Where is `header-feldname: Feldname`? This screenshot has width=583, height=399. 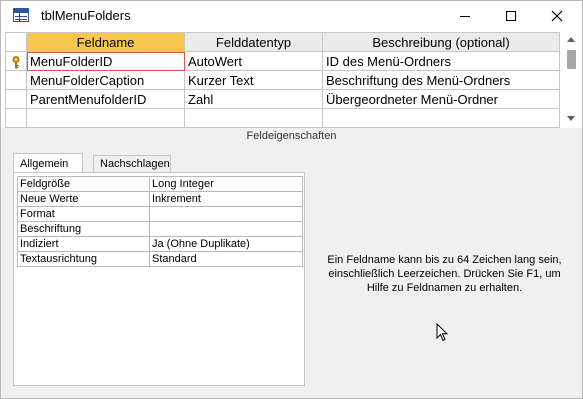
header-feldname: Feldname is located at coordinates (105, 42).